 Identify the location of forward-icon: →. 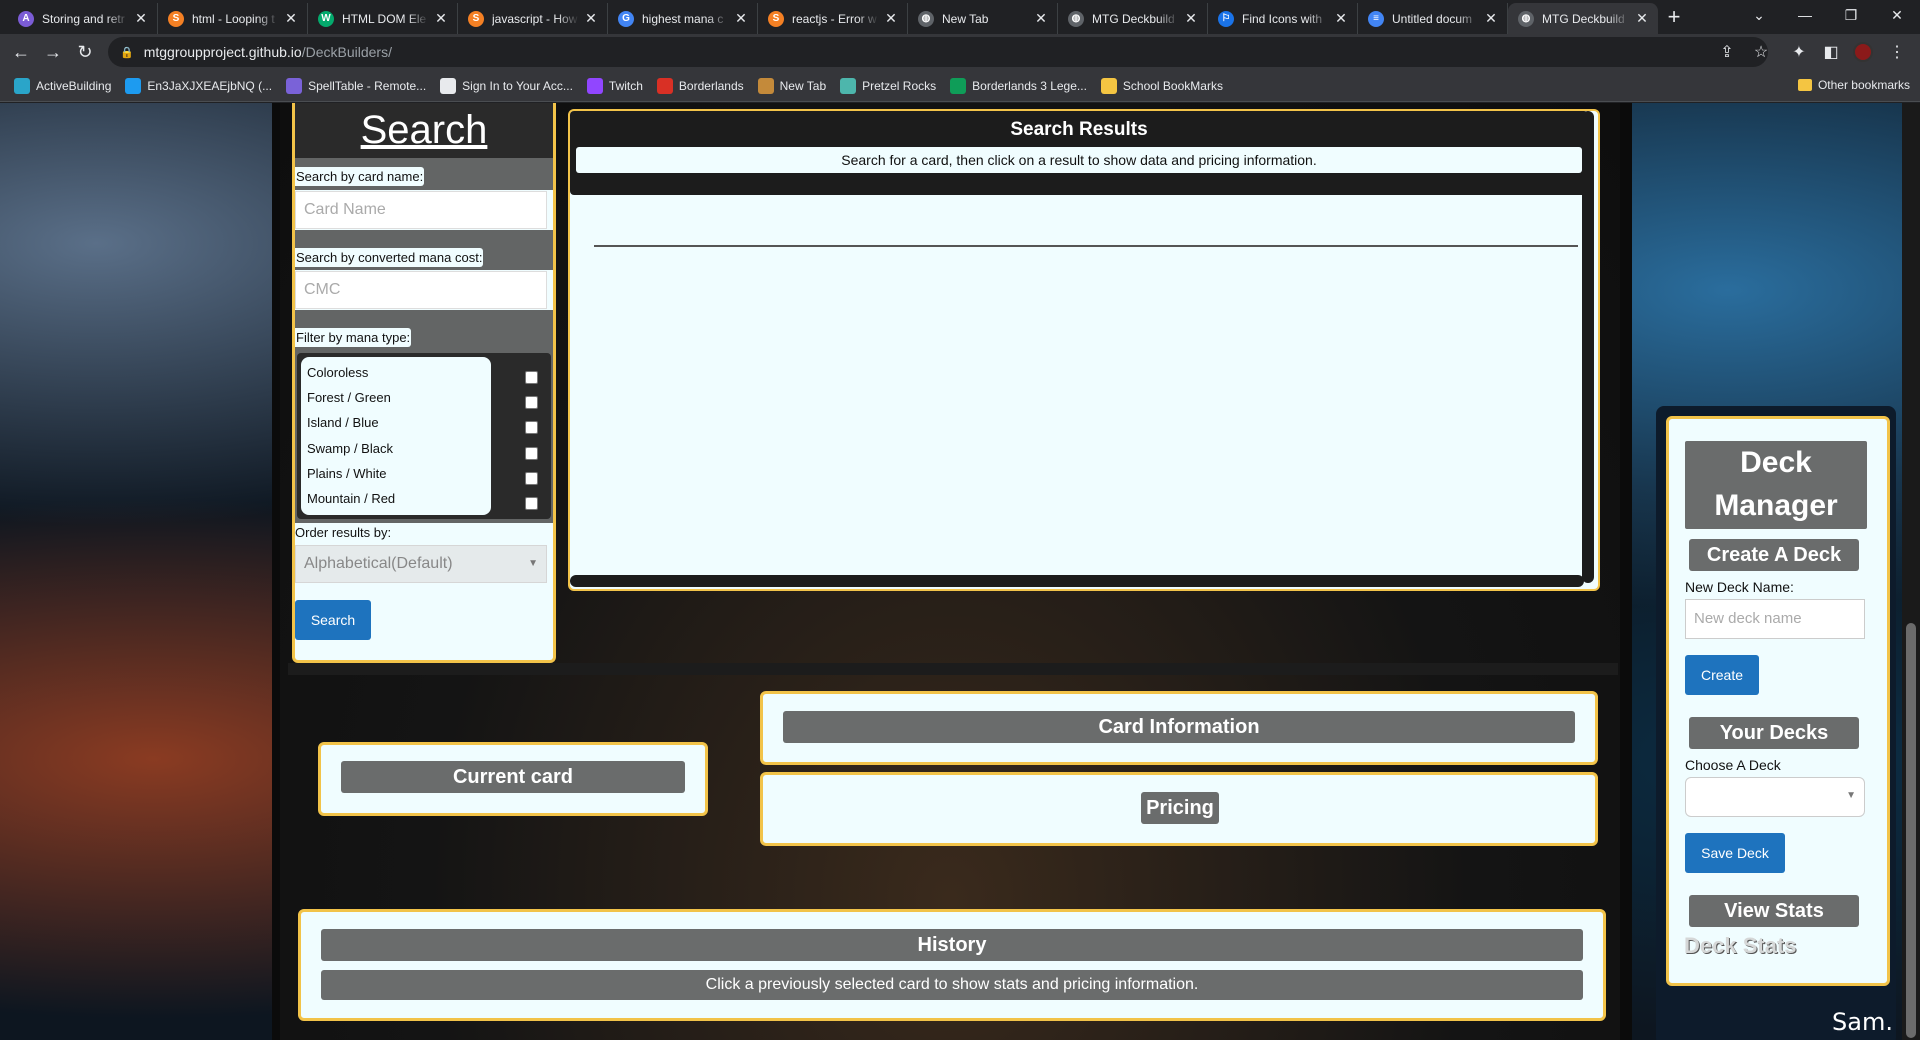
(53, 52).